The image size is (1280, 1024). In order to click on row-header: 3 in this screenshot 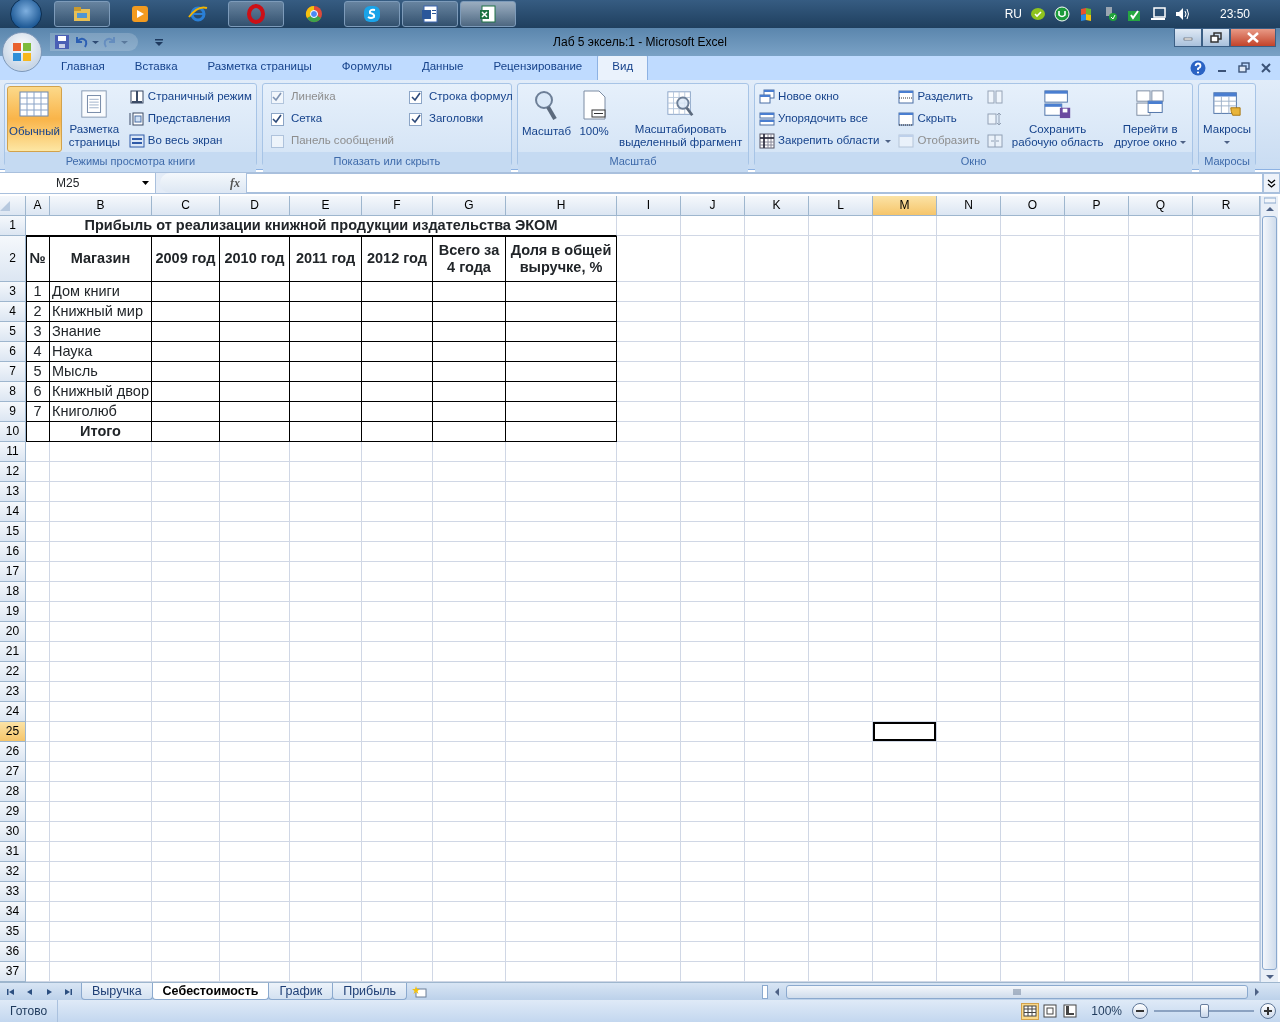, I will do `click(13, 292)`.